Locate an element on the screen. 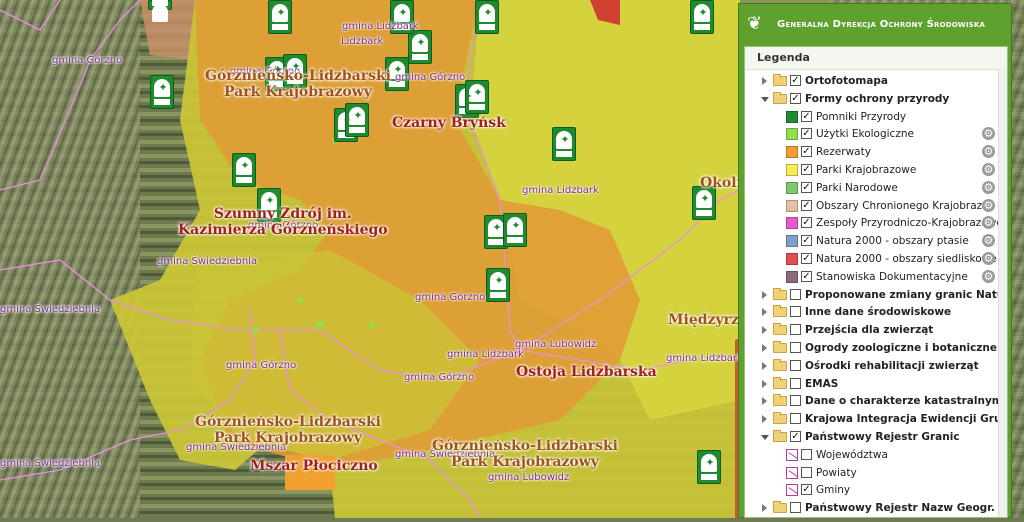  legend-layer: ✓ Obszary Chronionego Krajobrazu ⚙ is located at coordinates (872, 206).